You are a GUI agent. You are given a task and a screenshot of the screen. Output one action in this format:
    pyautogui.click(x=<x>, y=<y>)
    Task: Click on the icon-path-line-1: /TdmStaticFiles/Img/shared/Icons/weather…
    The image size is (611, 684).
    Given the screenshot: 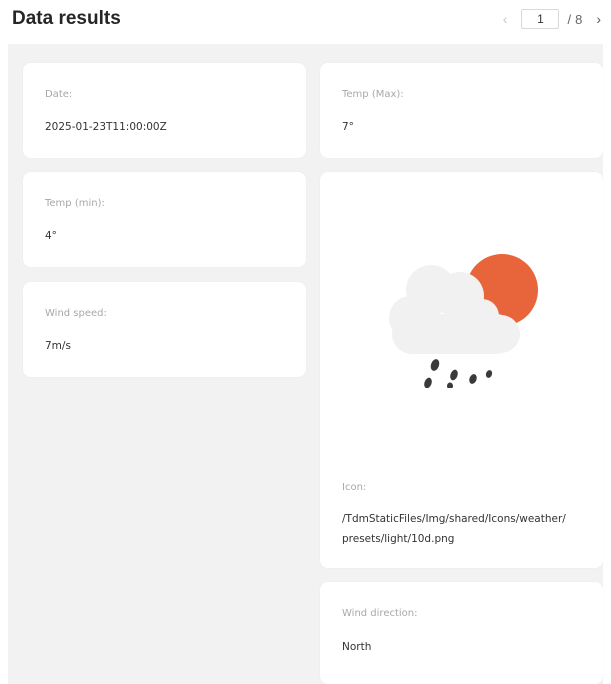 What is the action you would take?
    pyautogui.click(x=454, y=519)
    